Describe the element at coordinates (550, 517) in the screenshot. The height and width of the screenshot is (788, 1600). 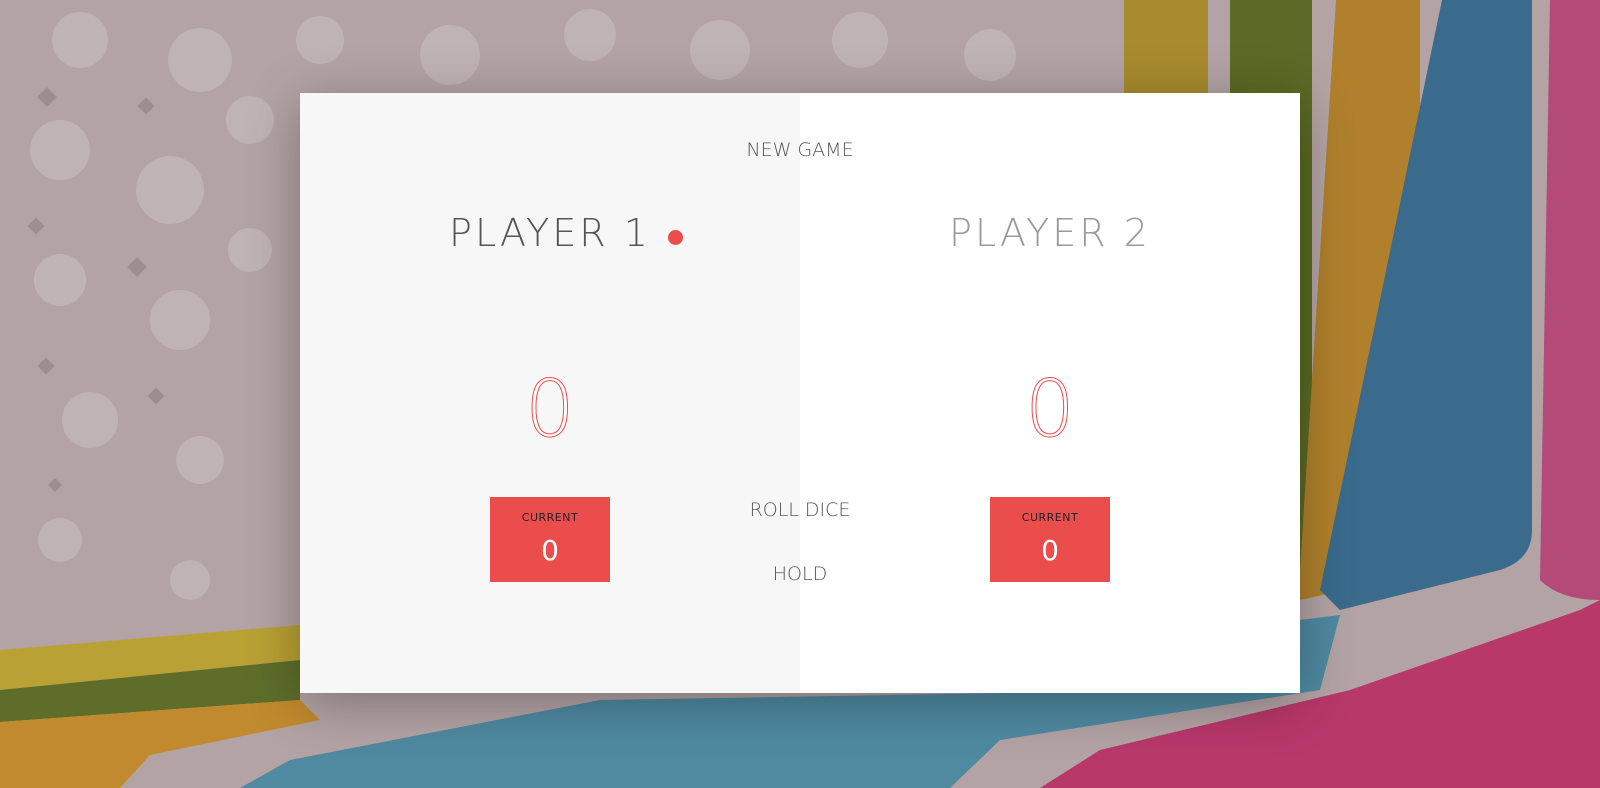
I see `player-1-current-label: CURRENT` at that location.